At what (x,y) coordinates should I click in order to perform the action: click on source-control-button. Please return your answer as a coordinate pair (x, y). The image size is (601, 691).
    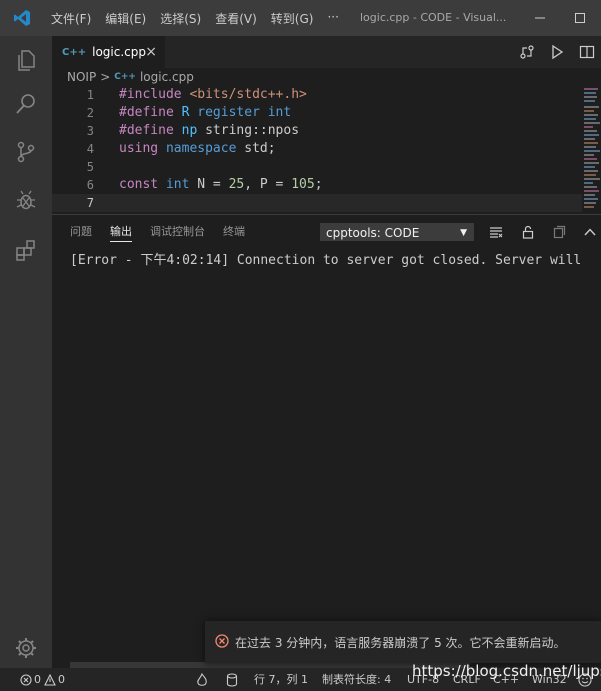
    Looking at the image, I should click on (26, 152).